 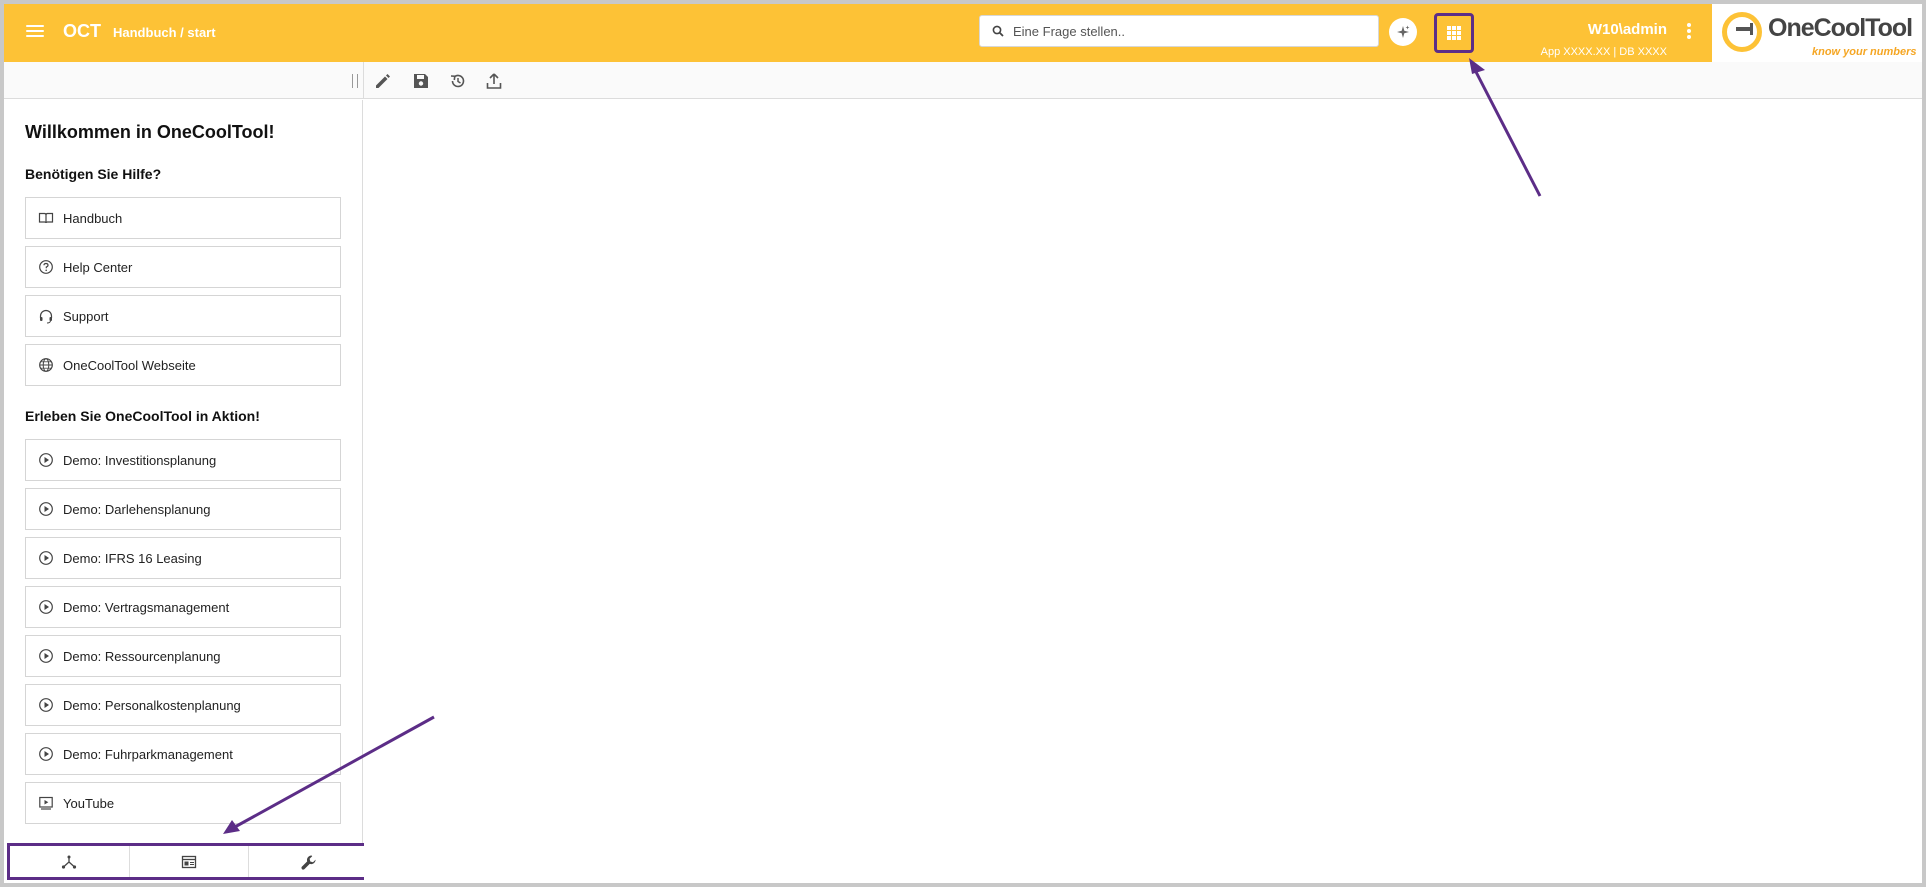 What do you see at coordinates (1742, 32) in the screenshot?
I see `logo-mark-icon` at bounding box center [1742, 32].